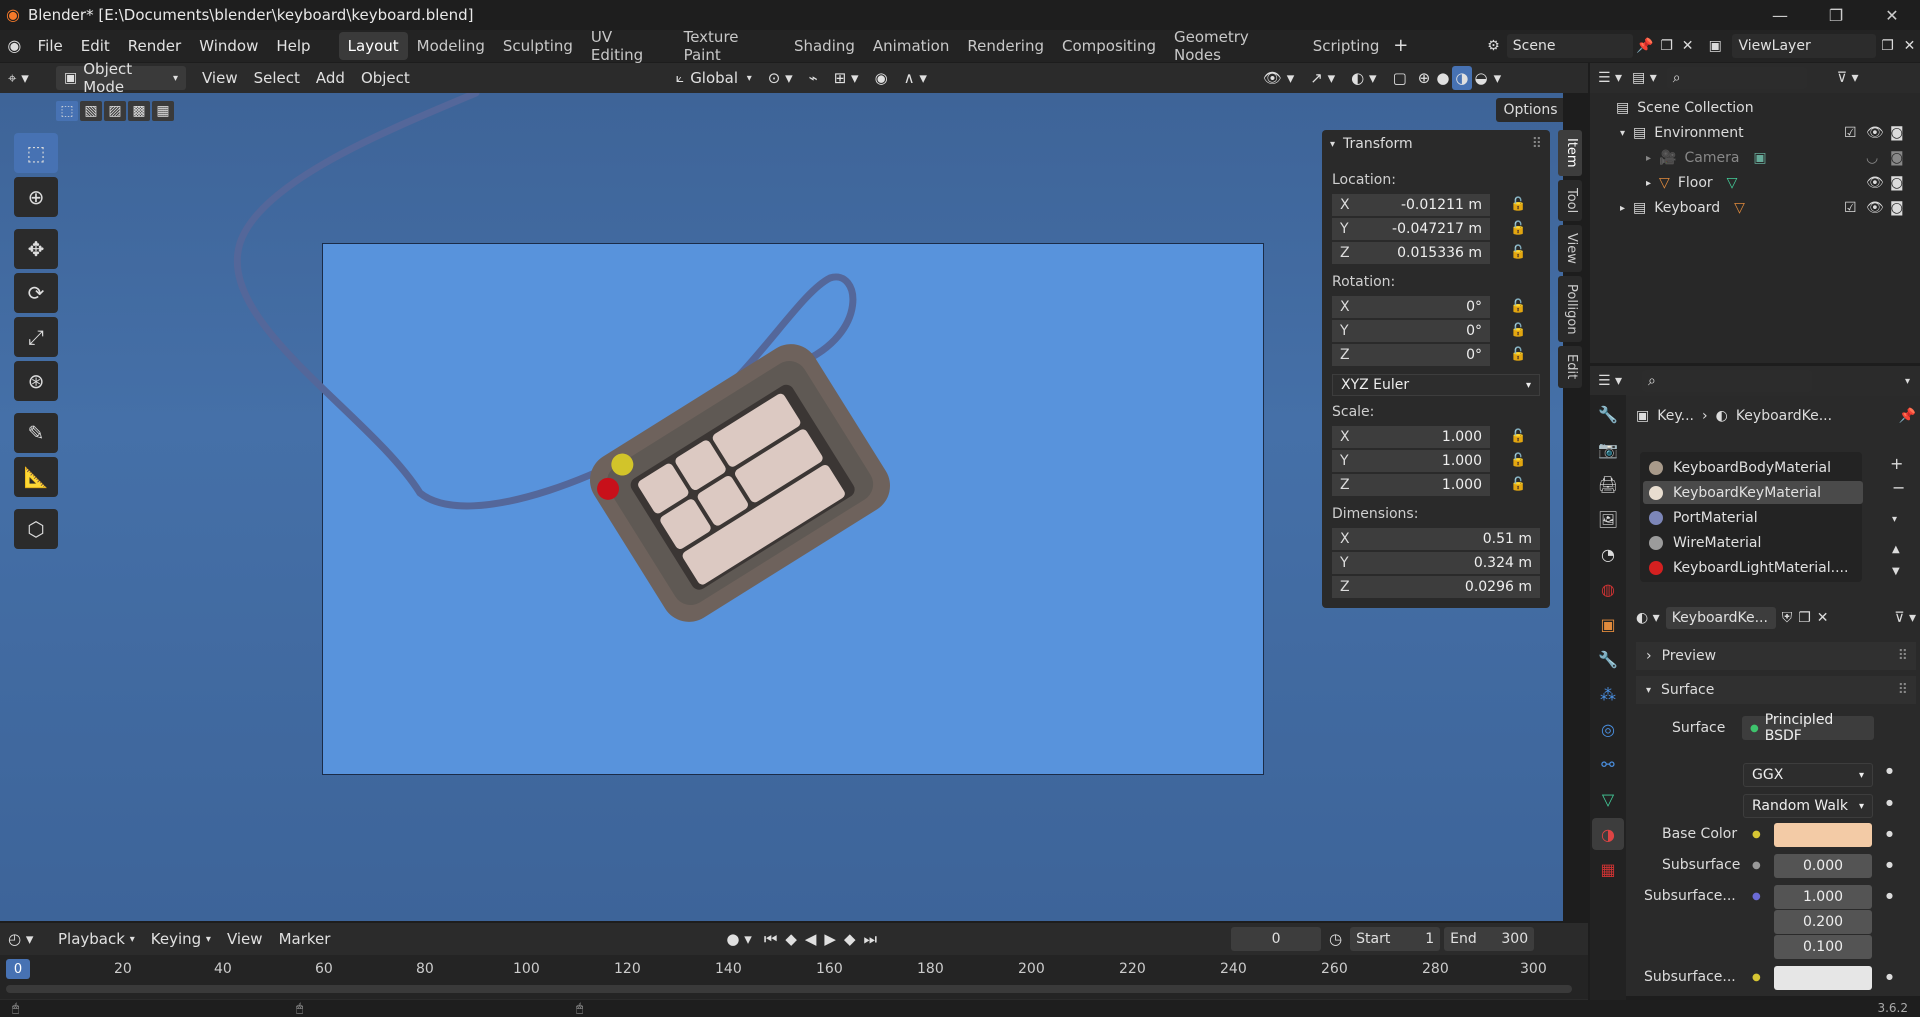 The height and width of the screenshot is (1017, 1920). Describe the element at coordinates (1666, 46) in the screenshot. I see `new-scene-icon: ❐` at that location.